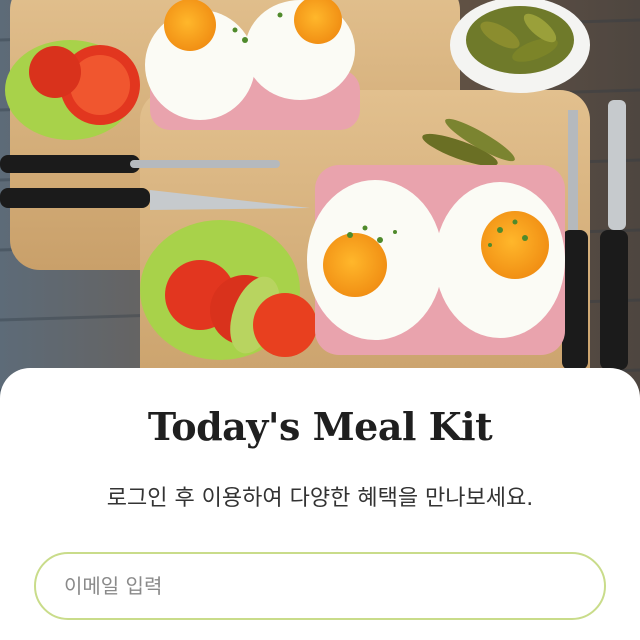 The width and height of the screenshot is (640, 640). Describe the element at coordinates (320, 426) in the screenshot. I see `app-title: Today's Meal Kit` at that location.